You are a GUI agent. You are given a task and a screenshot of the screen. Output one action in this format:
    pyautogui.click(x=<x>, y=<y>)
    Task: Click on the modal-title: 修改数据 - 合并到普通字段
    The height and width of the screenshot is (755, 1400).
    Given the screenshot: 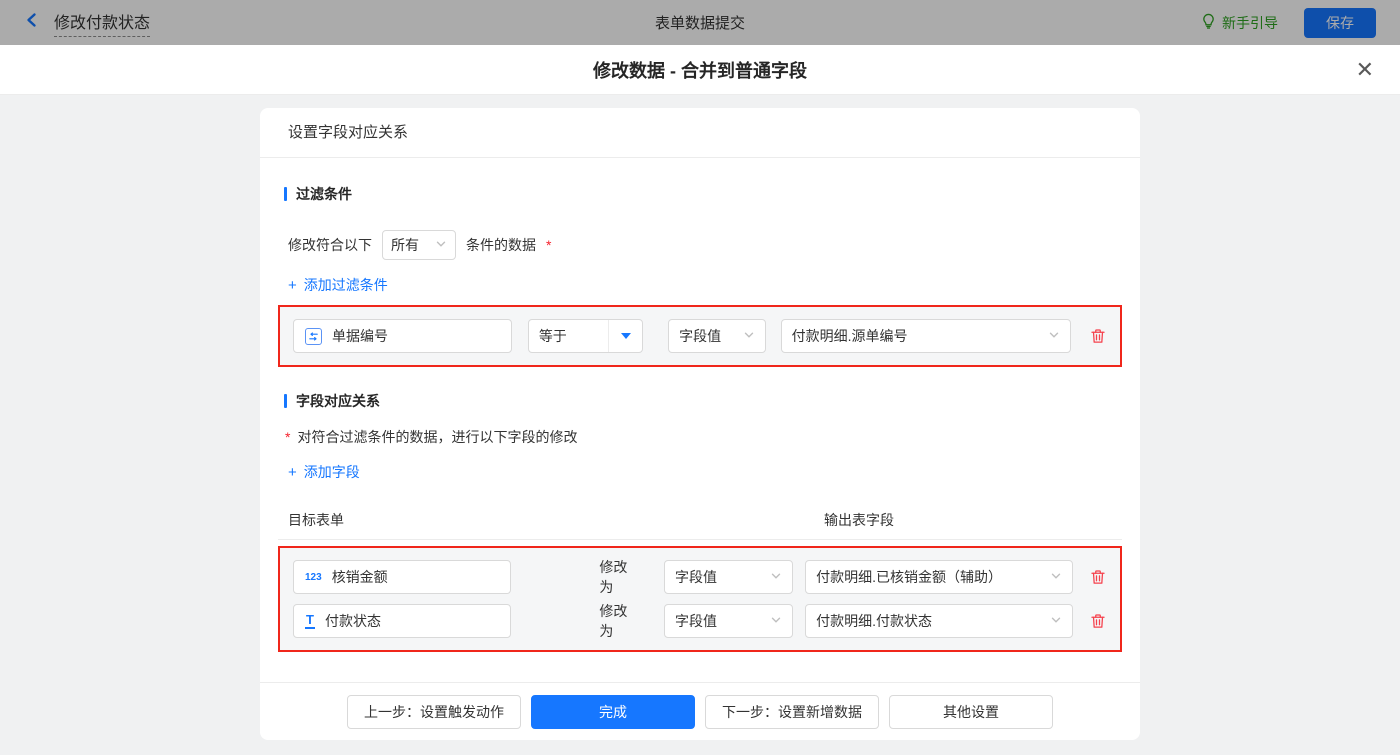 What is the action you would take?
    pyautogui.click(x=700, y=70)
    